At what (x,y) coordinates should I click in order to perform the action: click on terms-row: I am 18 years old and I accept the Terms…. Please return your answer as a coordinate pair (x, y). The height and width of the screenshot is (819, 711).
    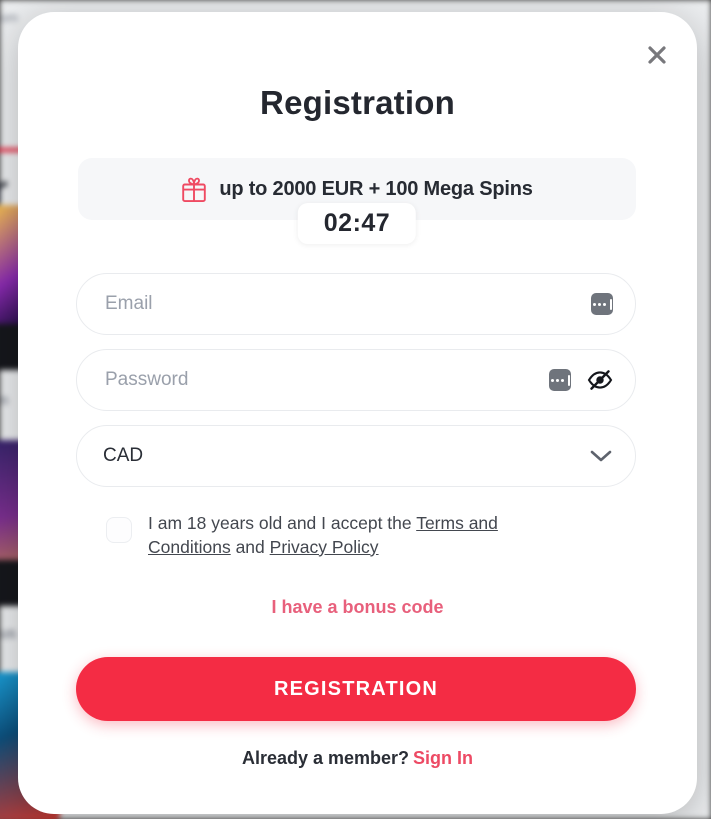
    Looking at the image, I should click on (341, 535).